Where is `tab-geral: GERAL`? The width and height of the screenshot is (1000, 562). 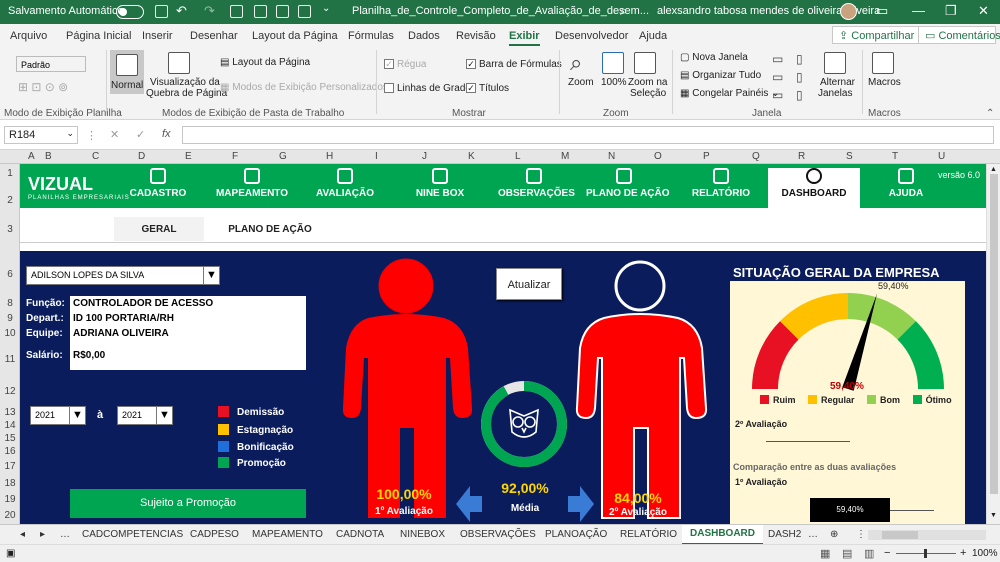 tab-geral: GERAL is located at coordinates (159, 229).